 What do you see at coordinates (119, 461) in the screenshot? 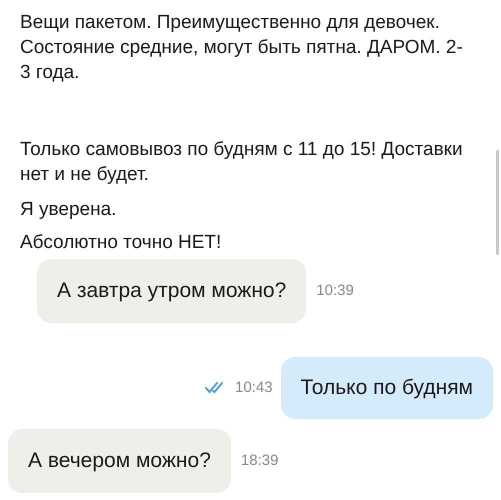
I see `message-bubble: А вечером можно?` at bounding box center [119, 461].